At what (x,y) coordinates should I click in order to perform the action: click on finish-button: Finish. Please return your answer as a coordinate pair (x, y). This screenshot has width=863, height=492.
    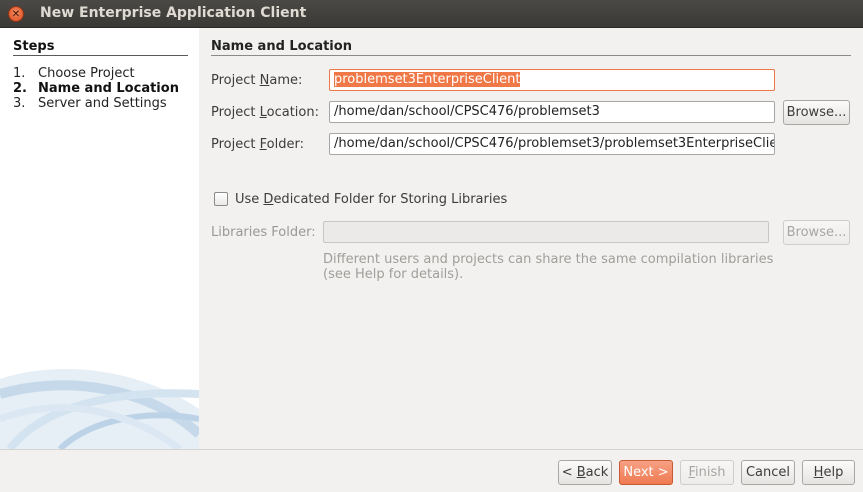
    Looking at the image, I should click on (707, 472).